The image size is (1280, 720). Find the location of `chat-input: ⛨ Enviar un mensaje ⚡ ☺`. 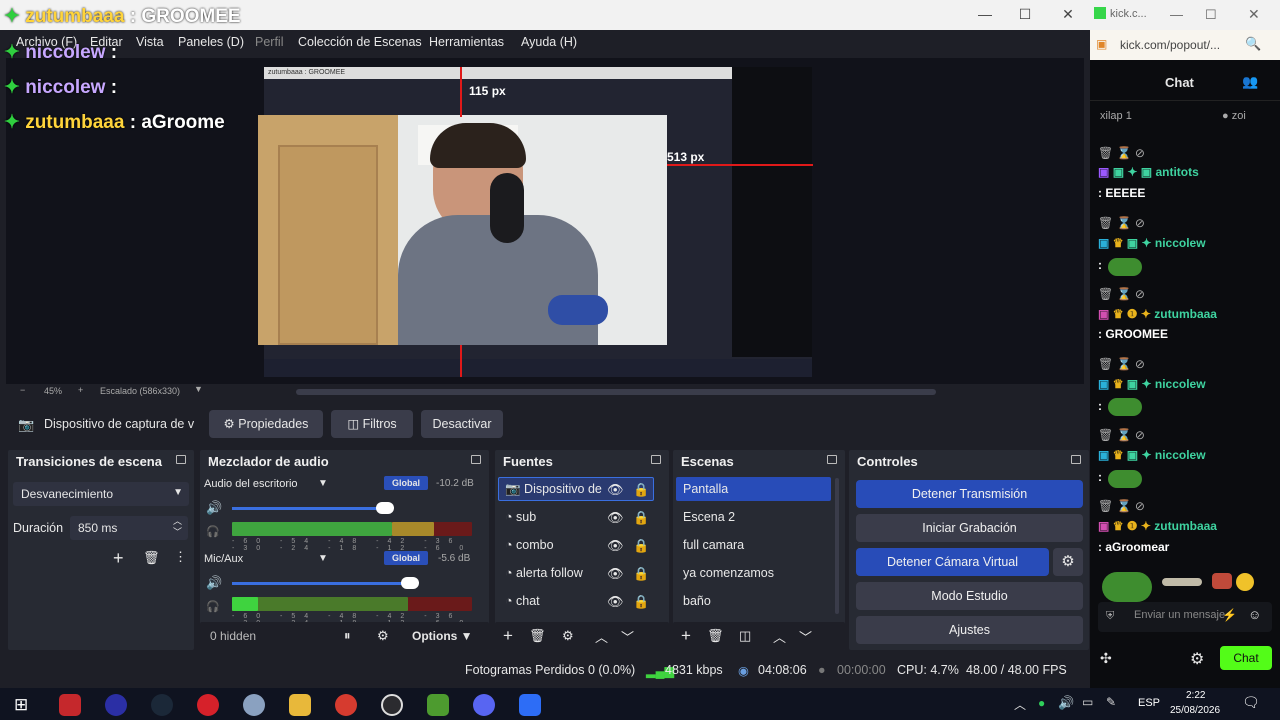

chat-input: ⛨ Enviar un mensaje ⚡ ☺ is located at coordinates (1185, 617).